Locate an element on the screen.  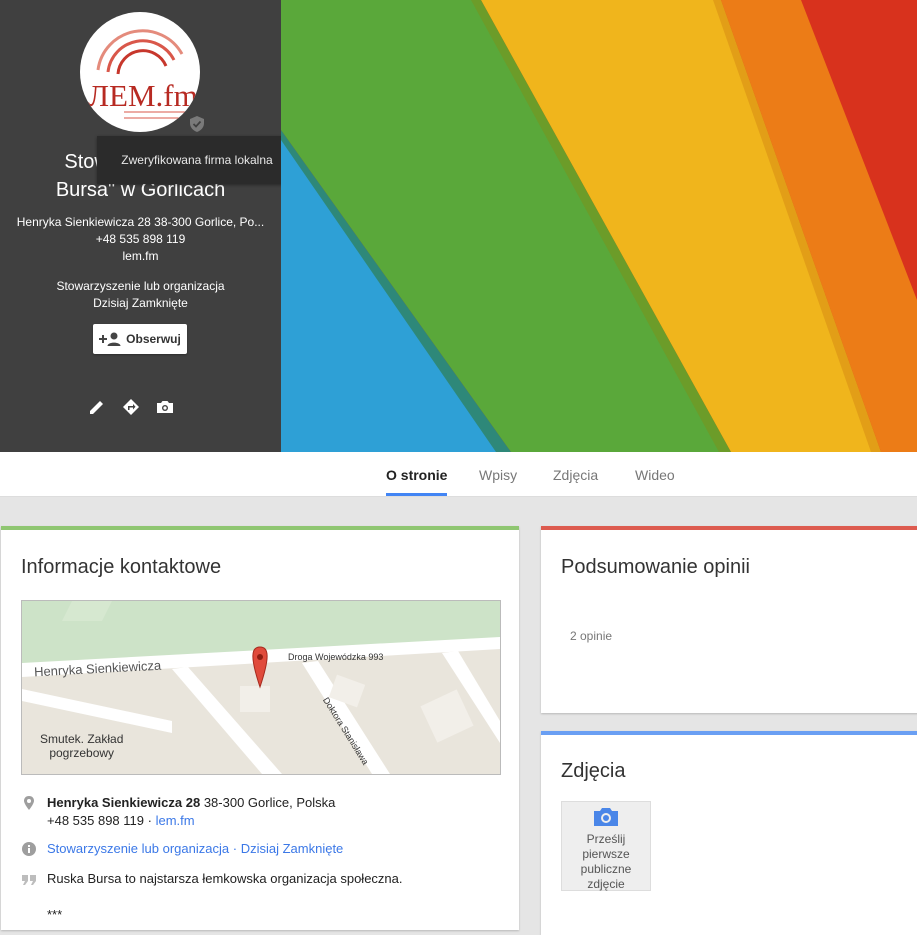
verified-tooltip: Zweryfikowana firma lokalna is located at coordinates (197, 160).